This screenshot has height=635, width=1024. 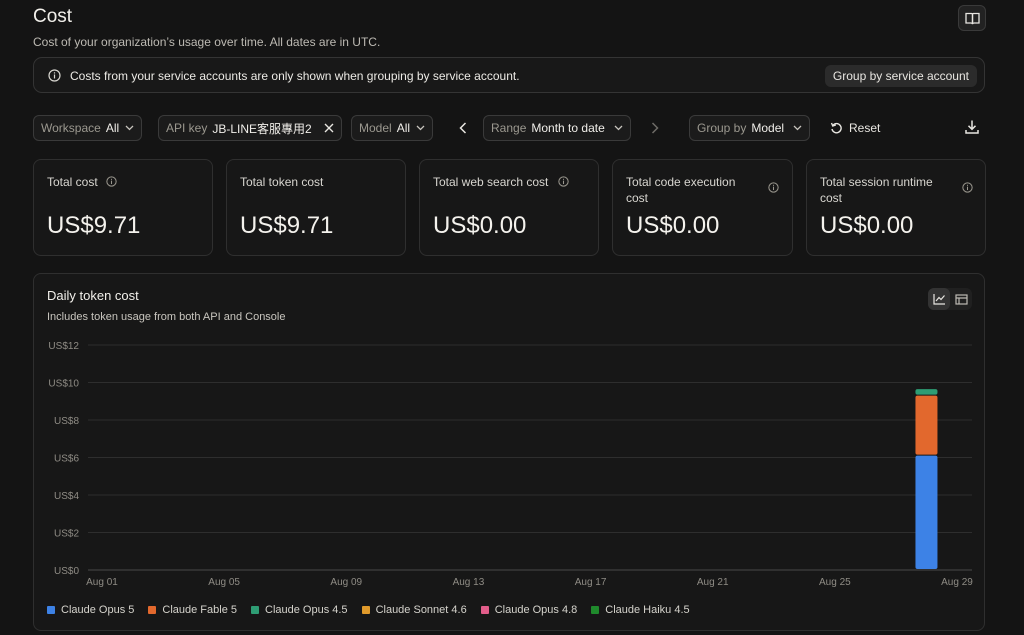 What do you see at coordinates (112, 128) in the screenshot?
I see `workspace-filter-value: All` at bounding box center [112, 128].